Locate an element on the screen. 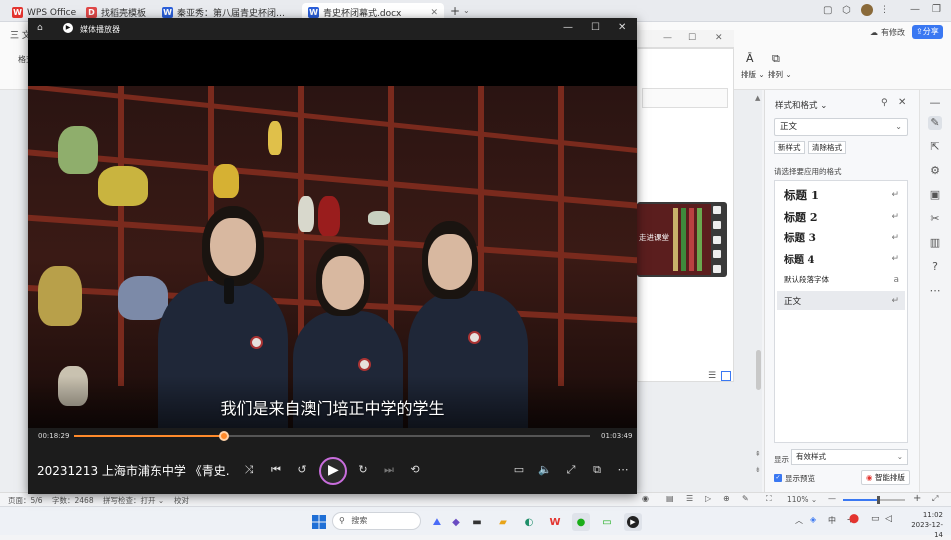 The height and width of the screenshot is (540, 951). word-count: 字数：2468 is located at coordinates (73, 500).